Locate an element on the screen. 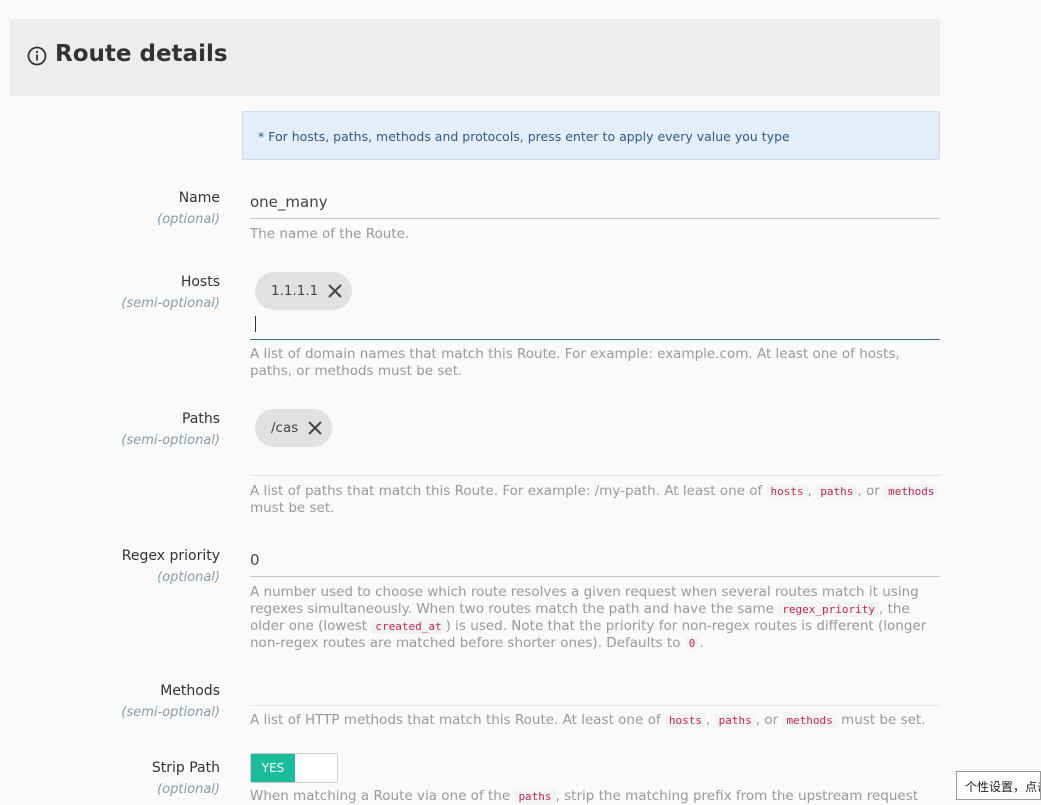 The width and height of the screenshot is (1041, 805). path-chip: /cas is located at coordinates (294, 428).